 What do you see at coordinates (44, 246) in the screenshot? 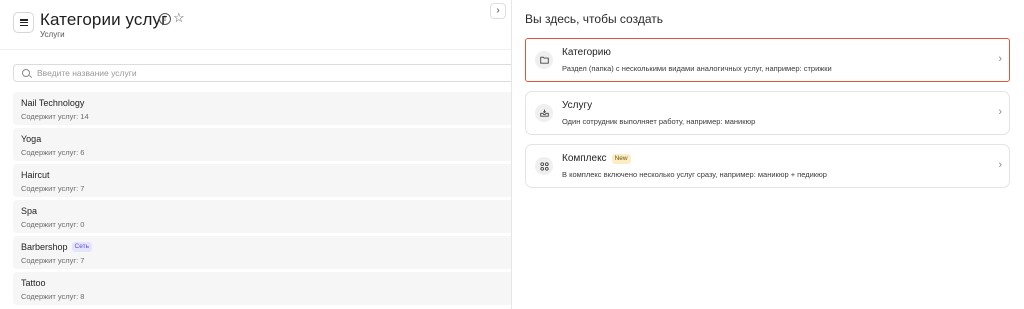
I see `category-name: Barbershop` at bounding box center [44, 246].